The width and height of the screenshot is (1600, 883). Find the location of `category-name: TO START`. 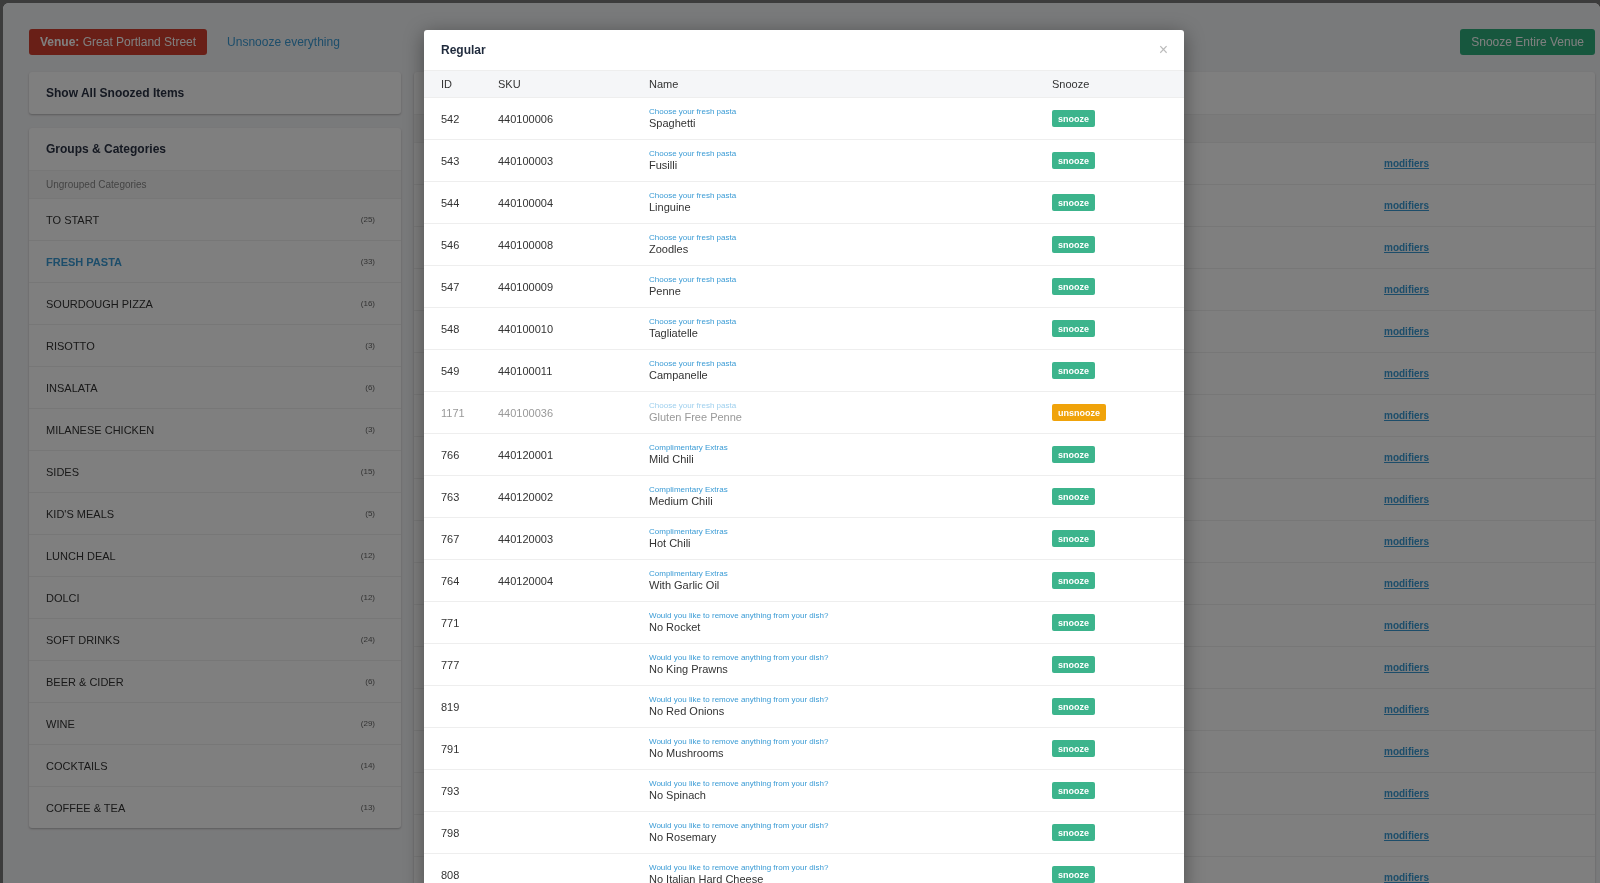

category-name: TO START is located at coordinates (73, 219).